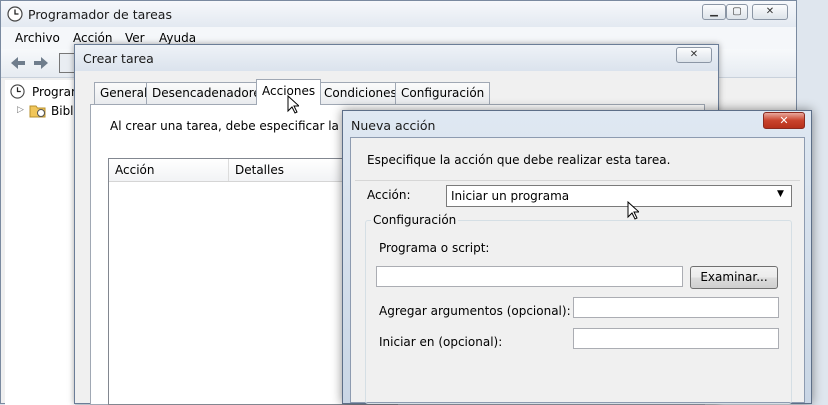 The width and height of the screenshot is (828, 405). What do you see at coordinates (676, 338) in the screenshot?
I see `start-in-input` at bounding box center [676, 338].